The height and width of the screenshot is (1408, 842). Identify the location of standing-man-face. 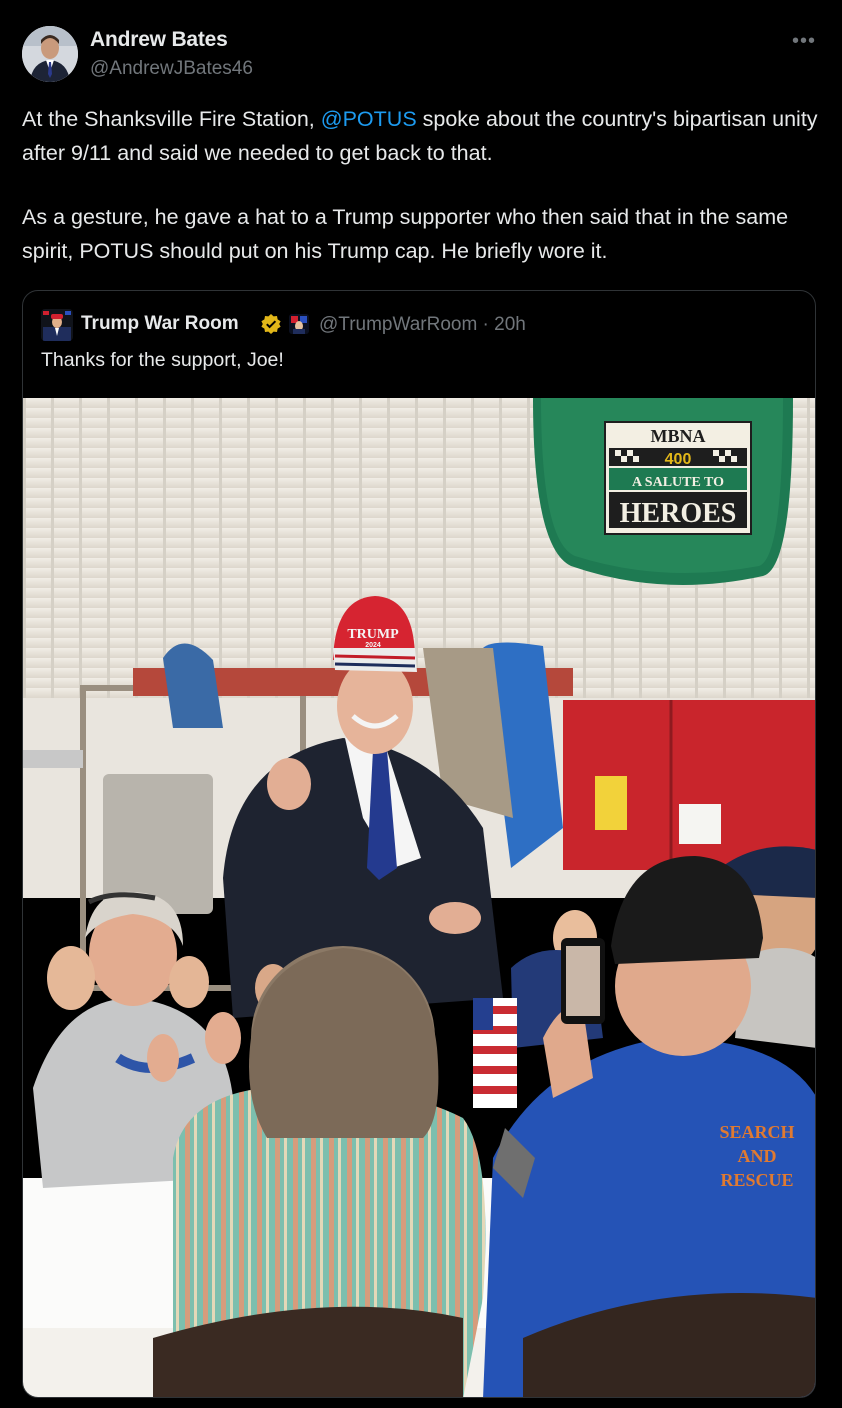
(375, 706).